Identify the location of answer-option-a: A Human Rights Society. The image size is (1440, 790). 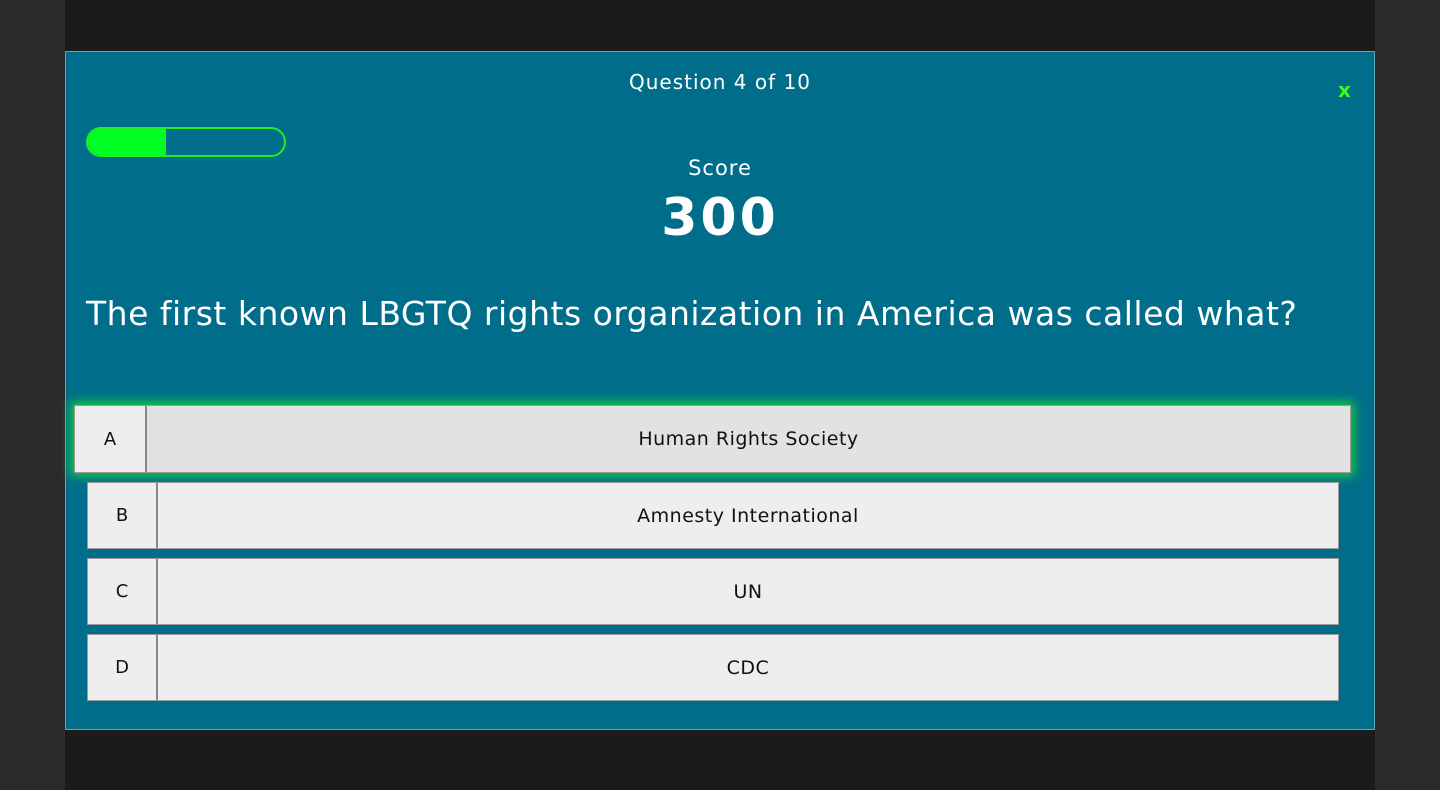
(712, 439).